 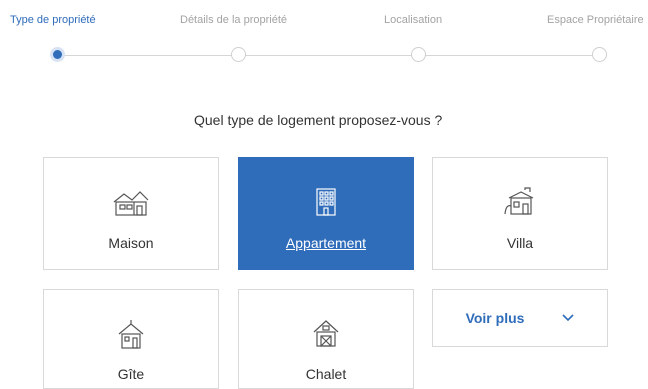 What do you see at coordinates (334, 55) in the screenshot?
I see `stepper-line` at bounding box center [334, 55].